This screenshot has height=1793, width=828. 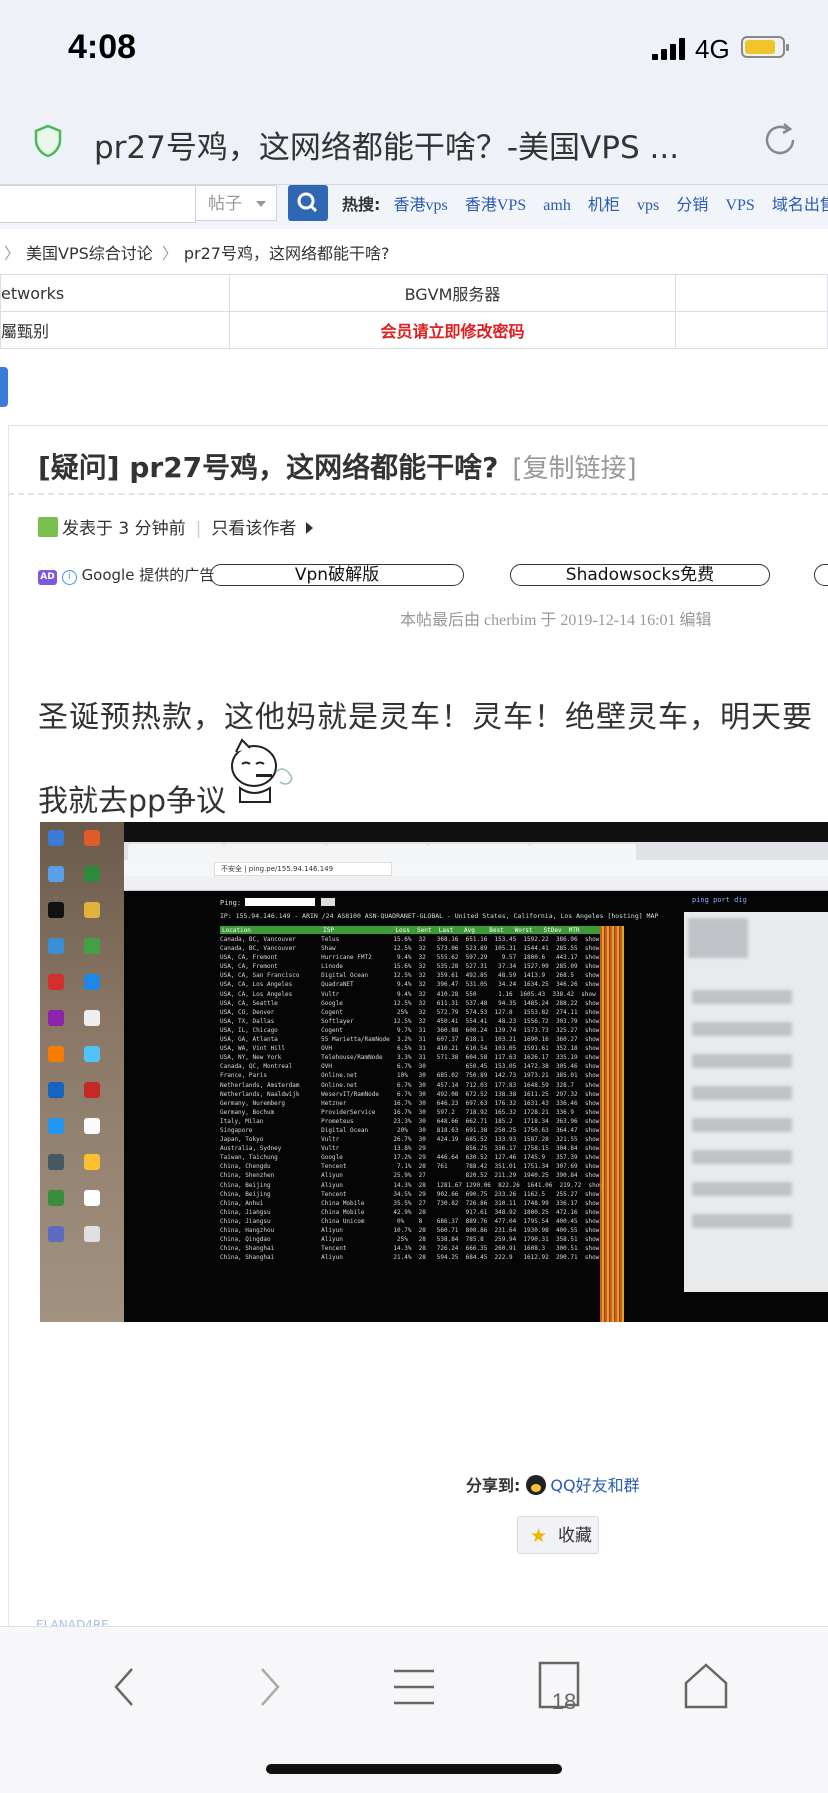 I want to click on breadcrumb: 〉美国VPS综合讨论 〉 pr27号鸡，这网络都能干啥?, so click(x=194, y=252).